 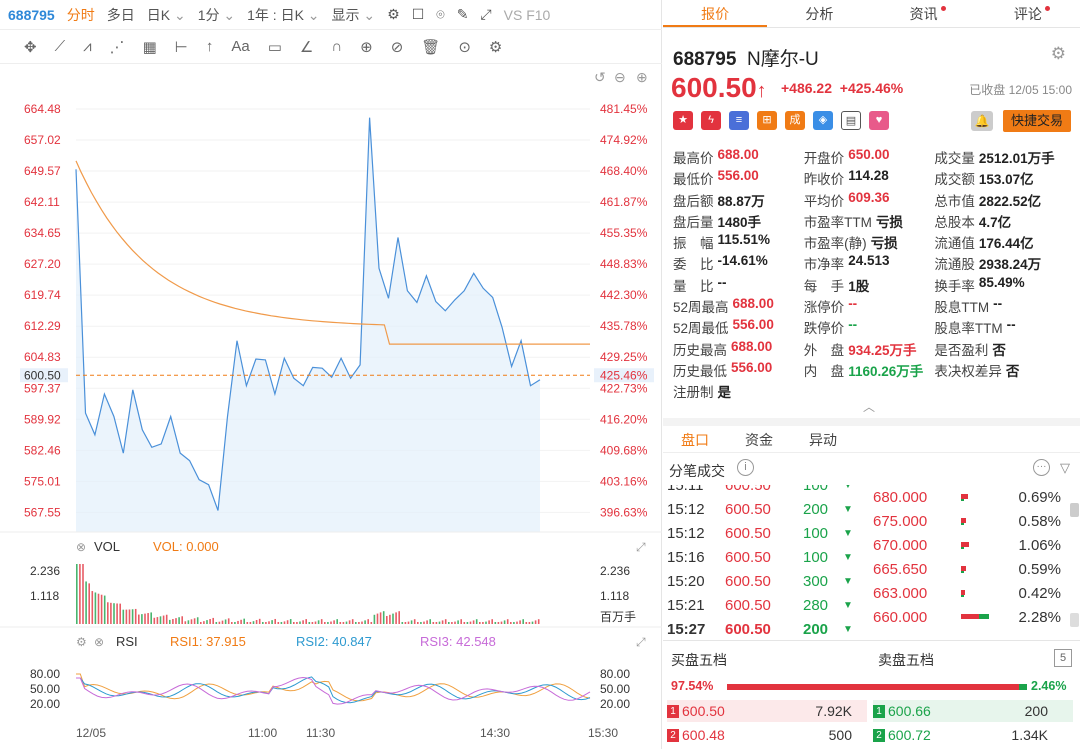 I want to click on zoom-out-icon: ⊖, so click(x=620, y=77).